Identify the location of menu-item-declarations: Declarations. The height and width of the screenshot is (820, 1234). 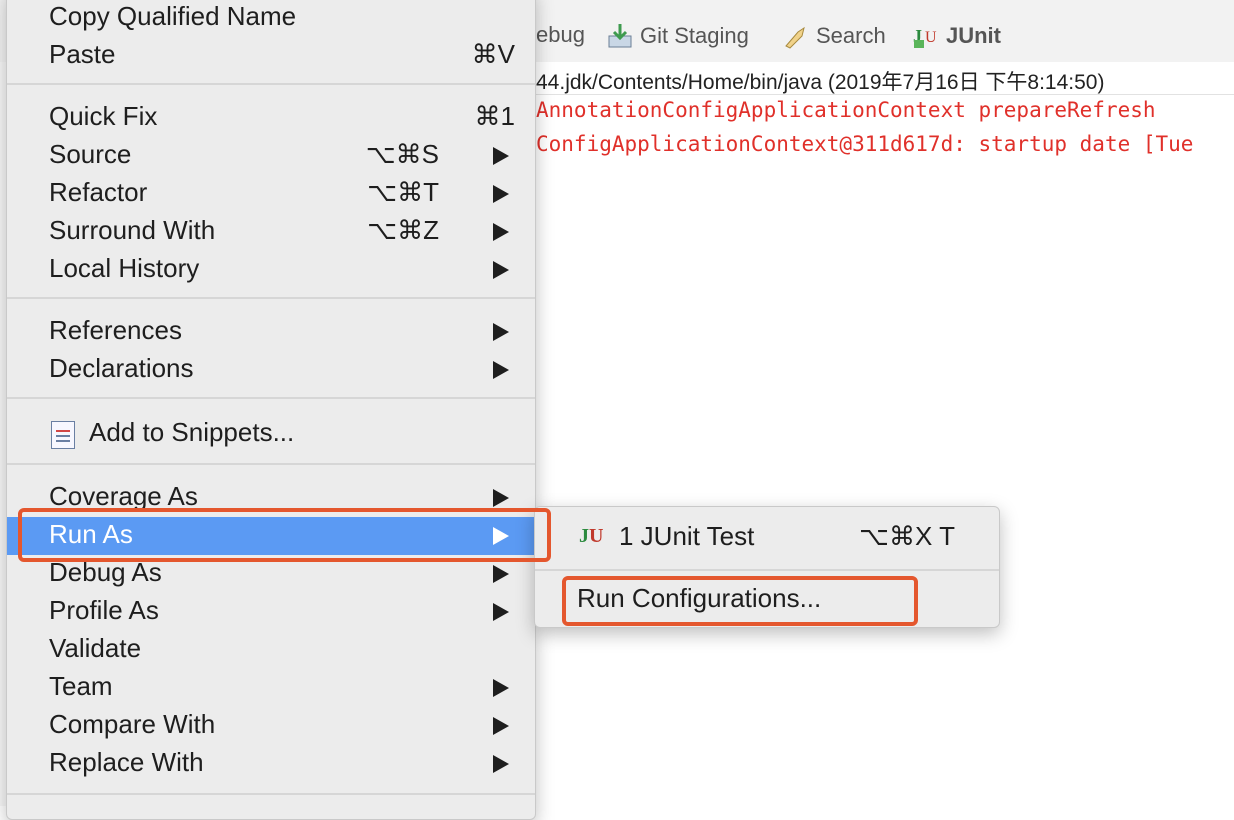
(271, 370).